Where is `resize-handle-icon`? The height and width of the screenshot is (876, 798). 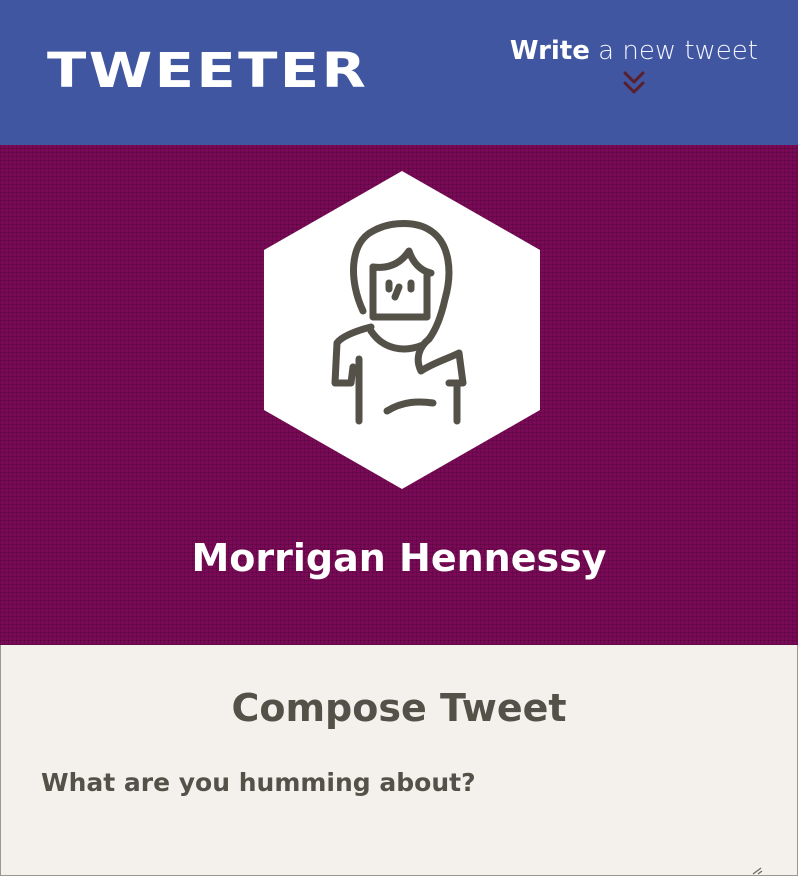
resize-handle-icon is located at coordinates (757, 871).